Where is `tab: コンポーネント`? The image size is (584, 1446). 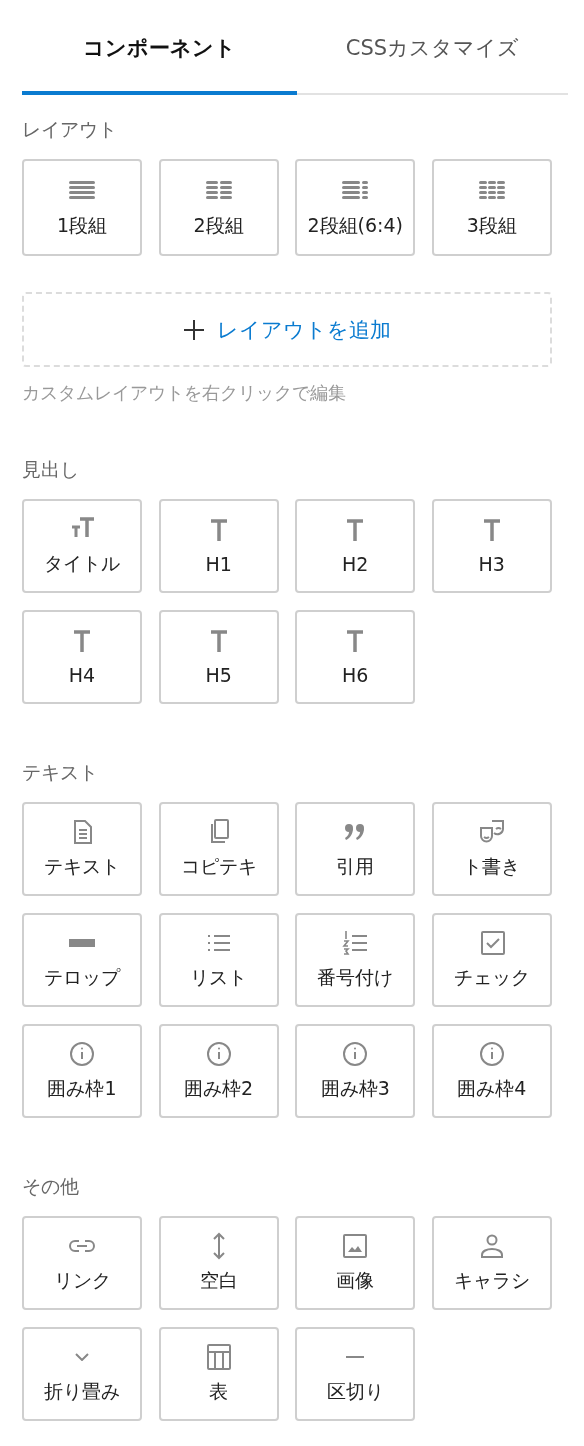
tab: コンポーネント is located at coordinates (159, 47).